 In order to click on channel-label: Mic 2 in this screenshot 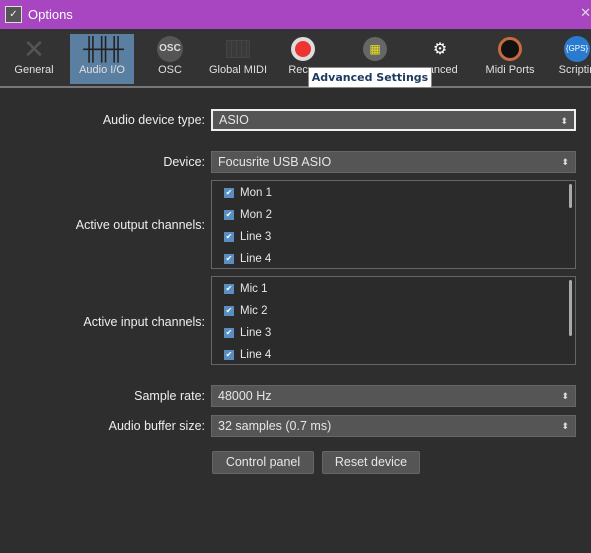, I will do `click(254, 311)`.